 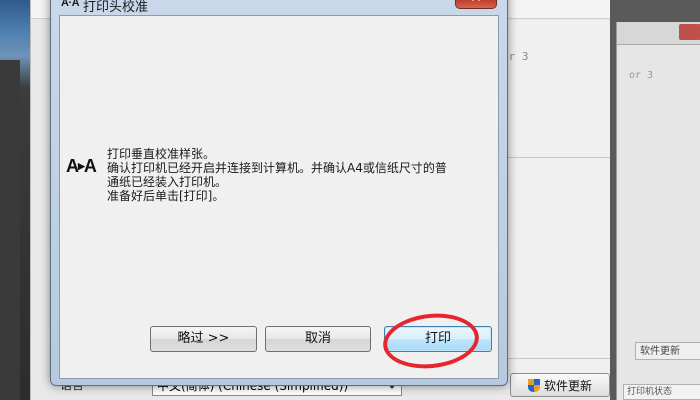 I want to click on software-update-label: 软件更新, so click(x=567, y=385).